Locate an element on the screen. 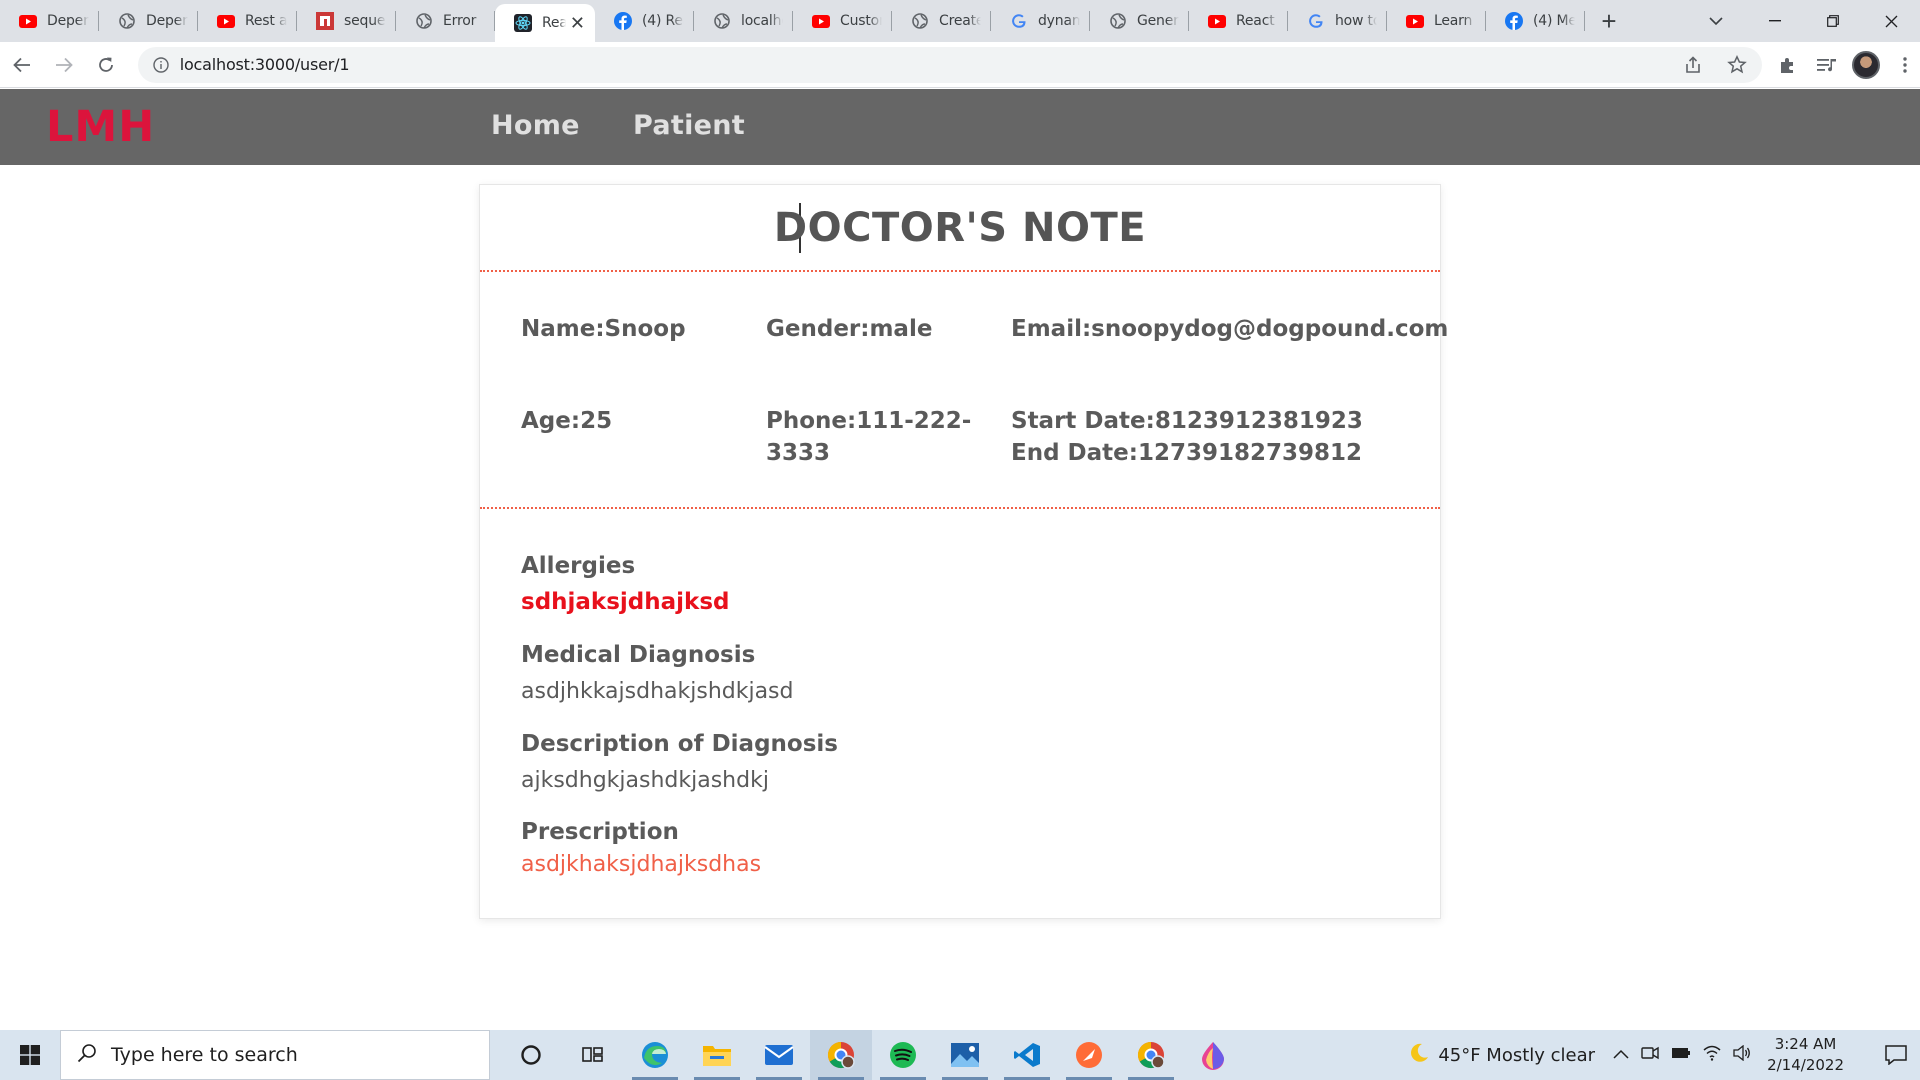 The image size is (1920, 1080). weather-widget: 45°F Mostly clear is located at coordinates (1501, 1055).